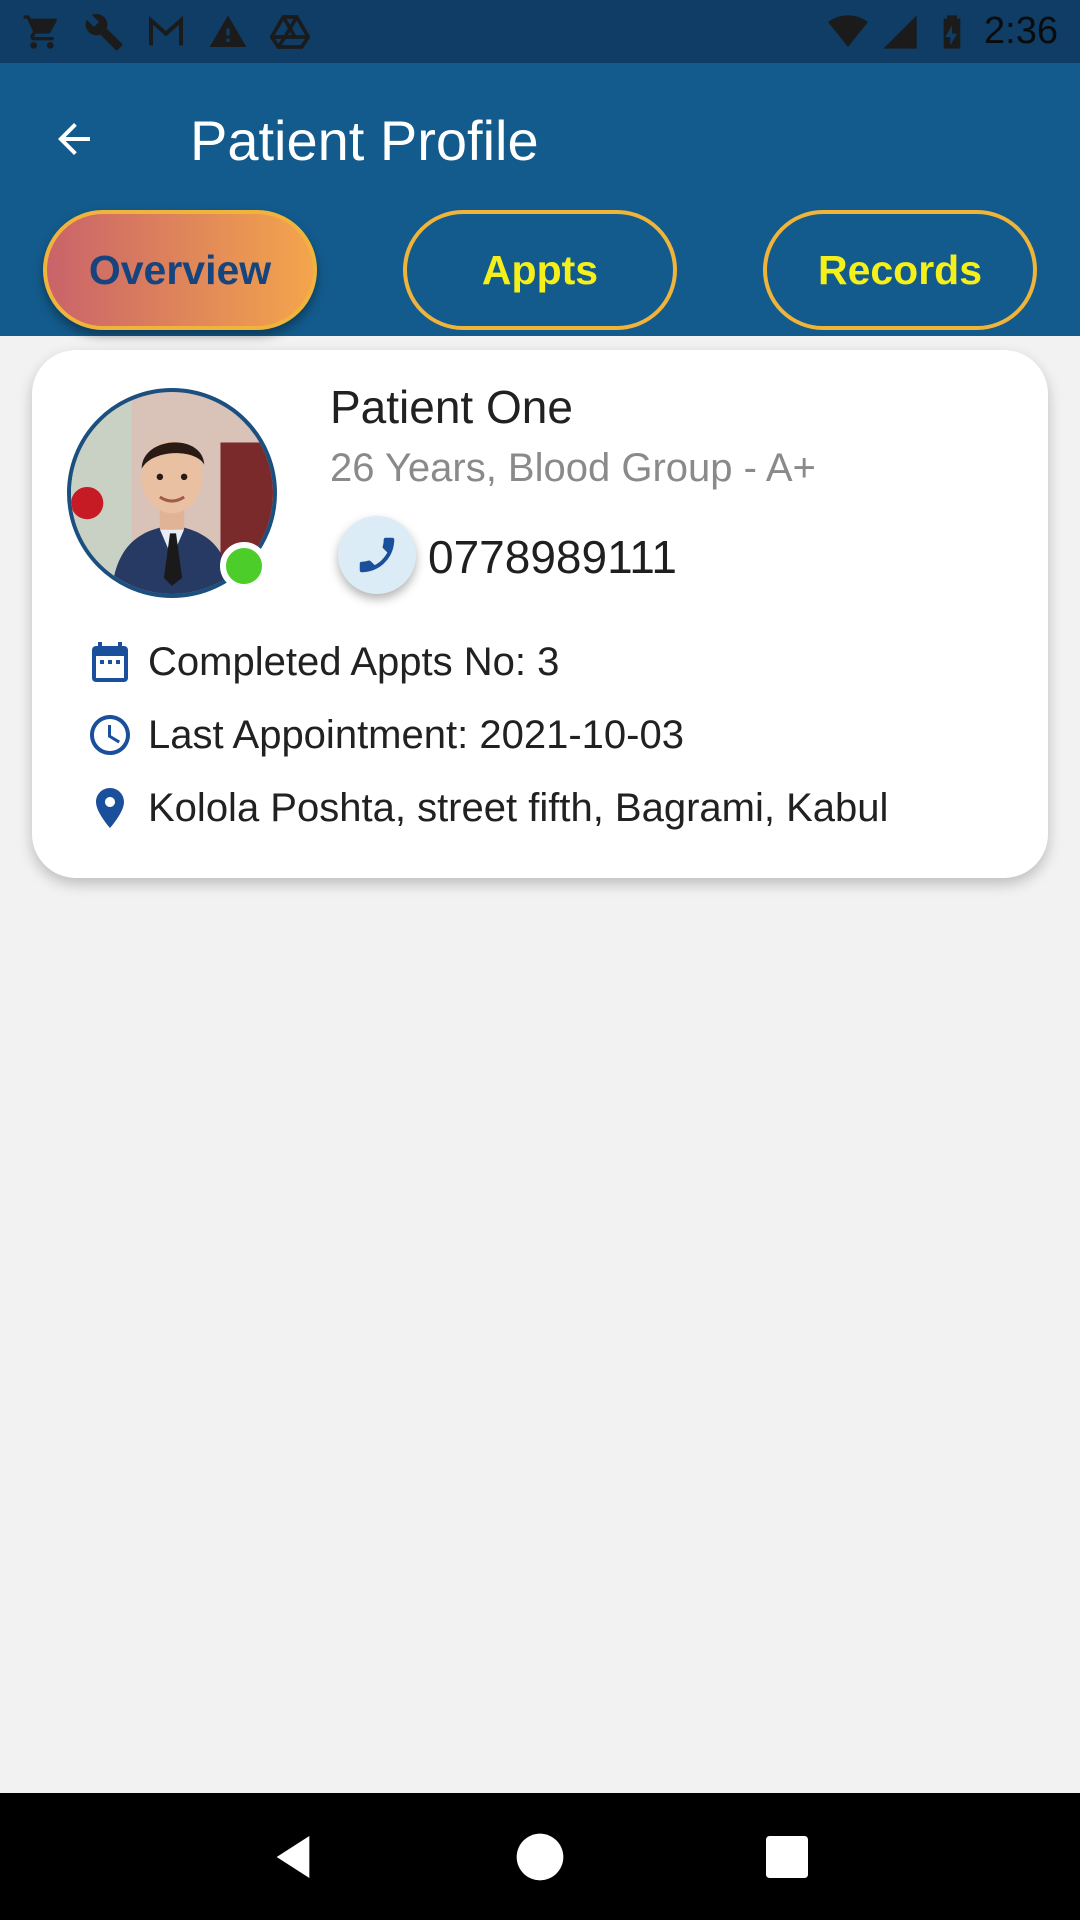  I want to click on last-appointment-row: Last Appointment: 2021-10-03, so click(384, 735).